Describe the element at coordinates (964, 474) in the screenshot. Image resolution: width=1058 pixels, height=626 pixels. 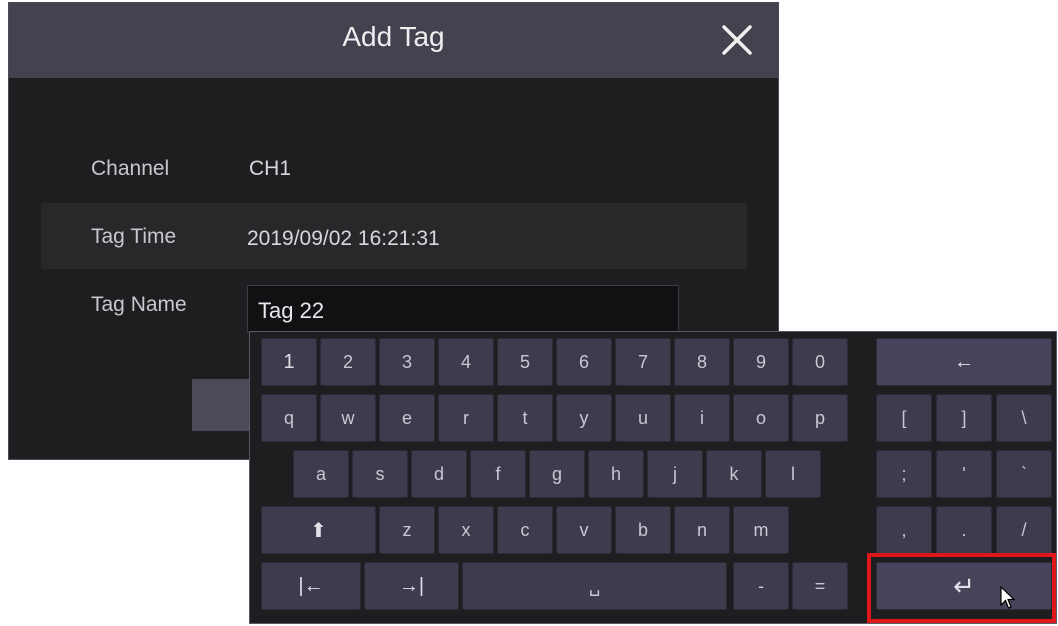
I see `key-quote: '` at that location.